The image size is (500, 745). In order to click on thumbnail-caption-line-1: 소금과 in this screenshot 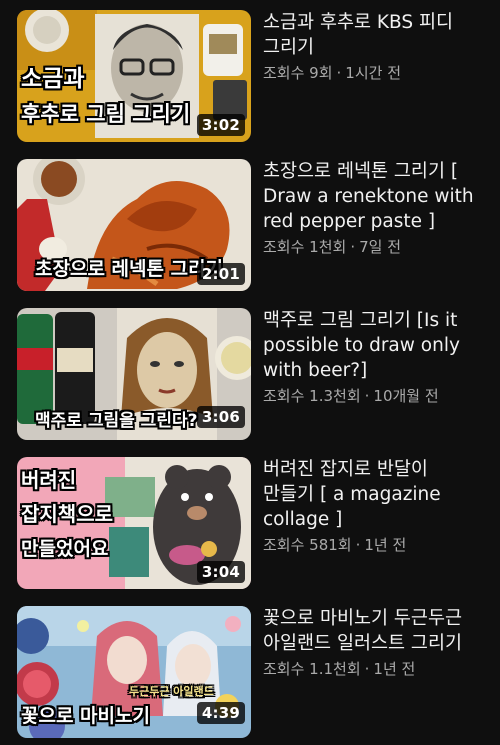, I will do `click(53, 79)`.